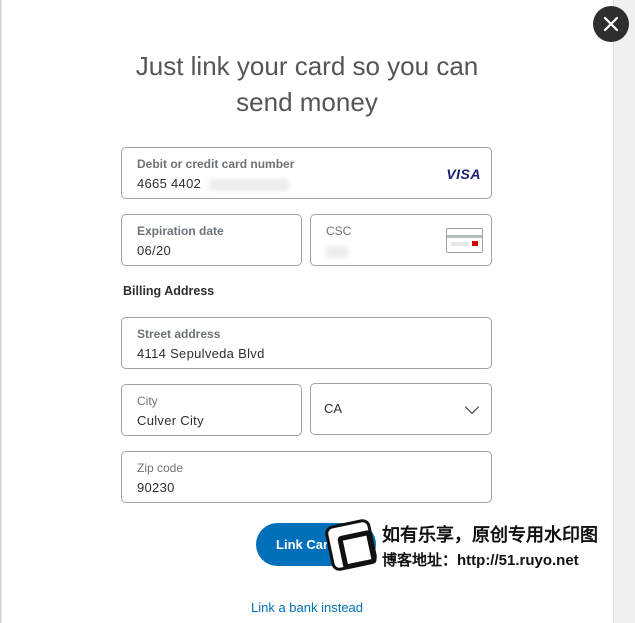  Describe the element at coordinates (201, 353) in the screenshot. I see `street-address-value: 4114 Sepulveda Blvd` at that location.